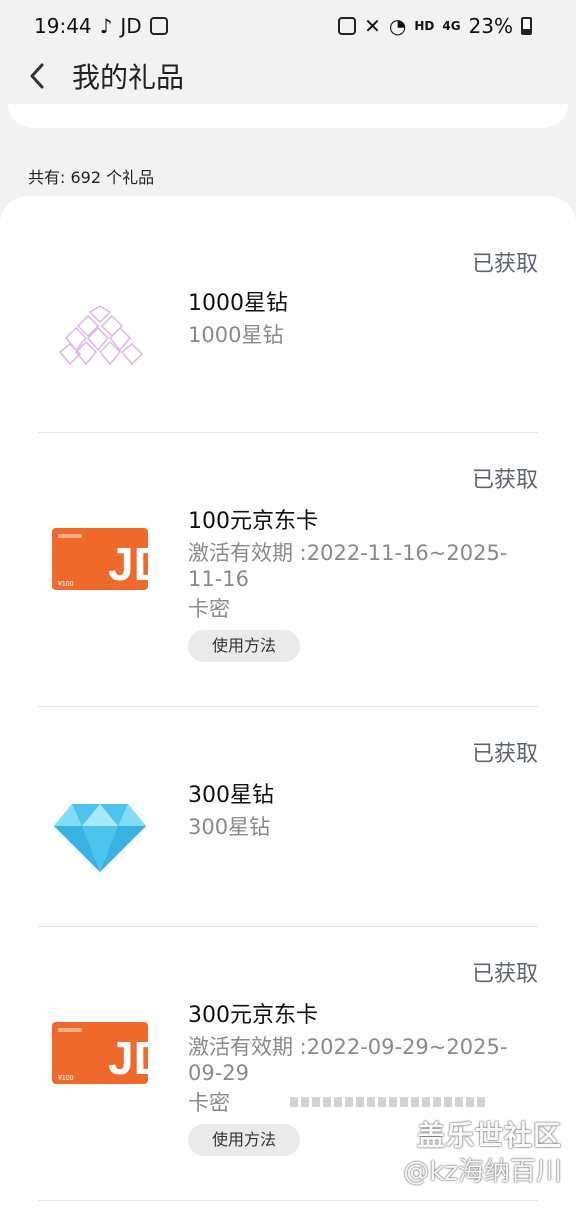 This screenshot has height=1212, width=576. Describe the element at coordinates (358, 810) in the screenshot. I see `item-info: 300星钻 300星钻` at that location.